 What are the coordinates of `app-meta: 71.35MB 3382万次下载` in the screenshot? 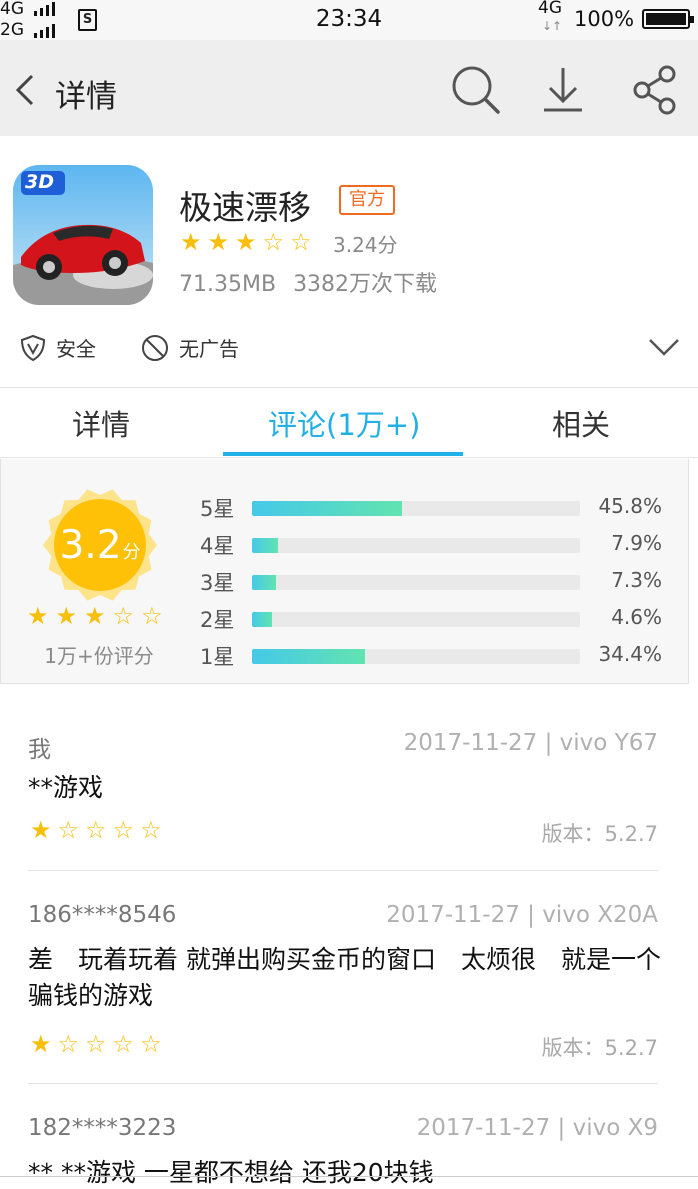 It's located at (308, 282).